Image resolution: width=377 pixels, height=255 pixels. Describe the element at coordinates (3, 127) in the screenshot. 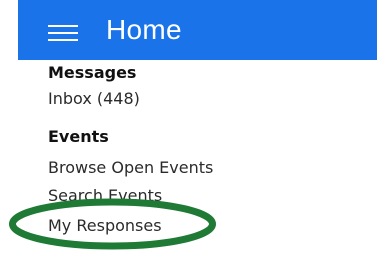

I see `page-margin` at that location.